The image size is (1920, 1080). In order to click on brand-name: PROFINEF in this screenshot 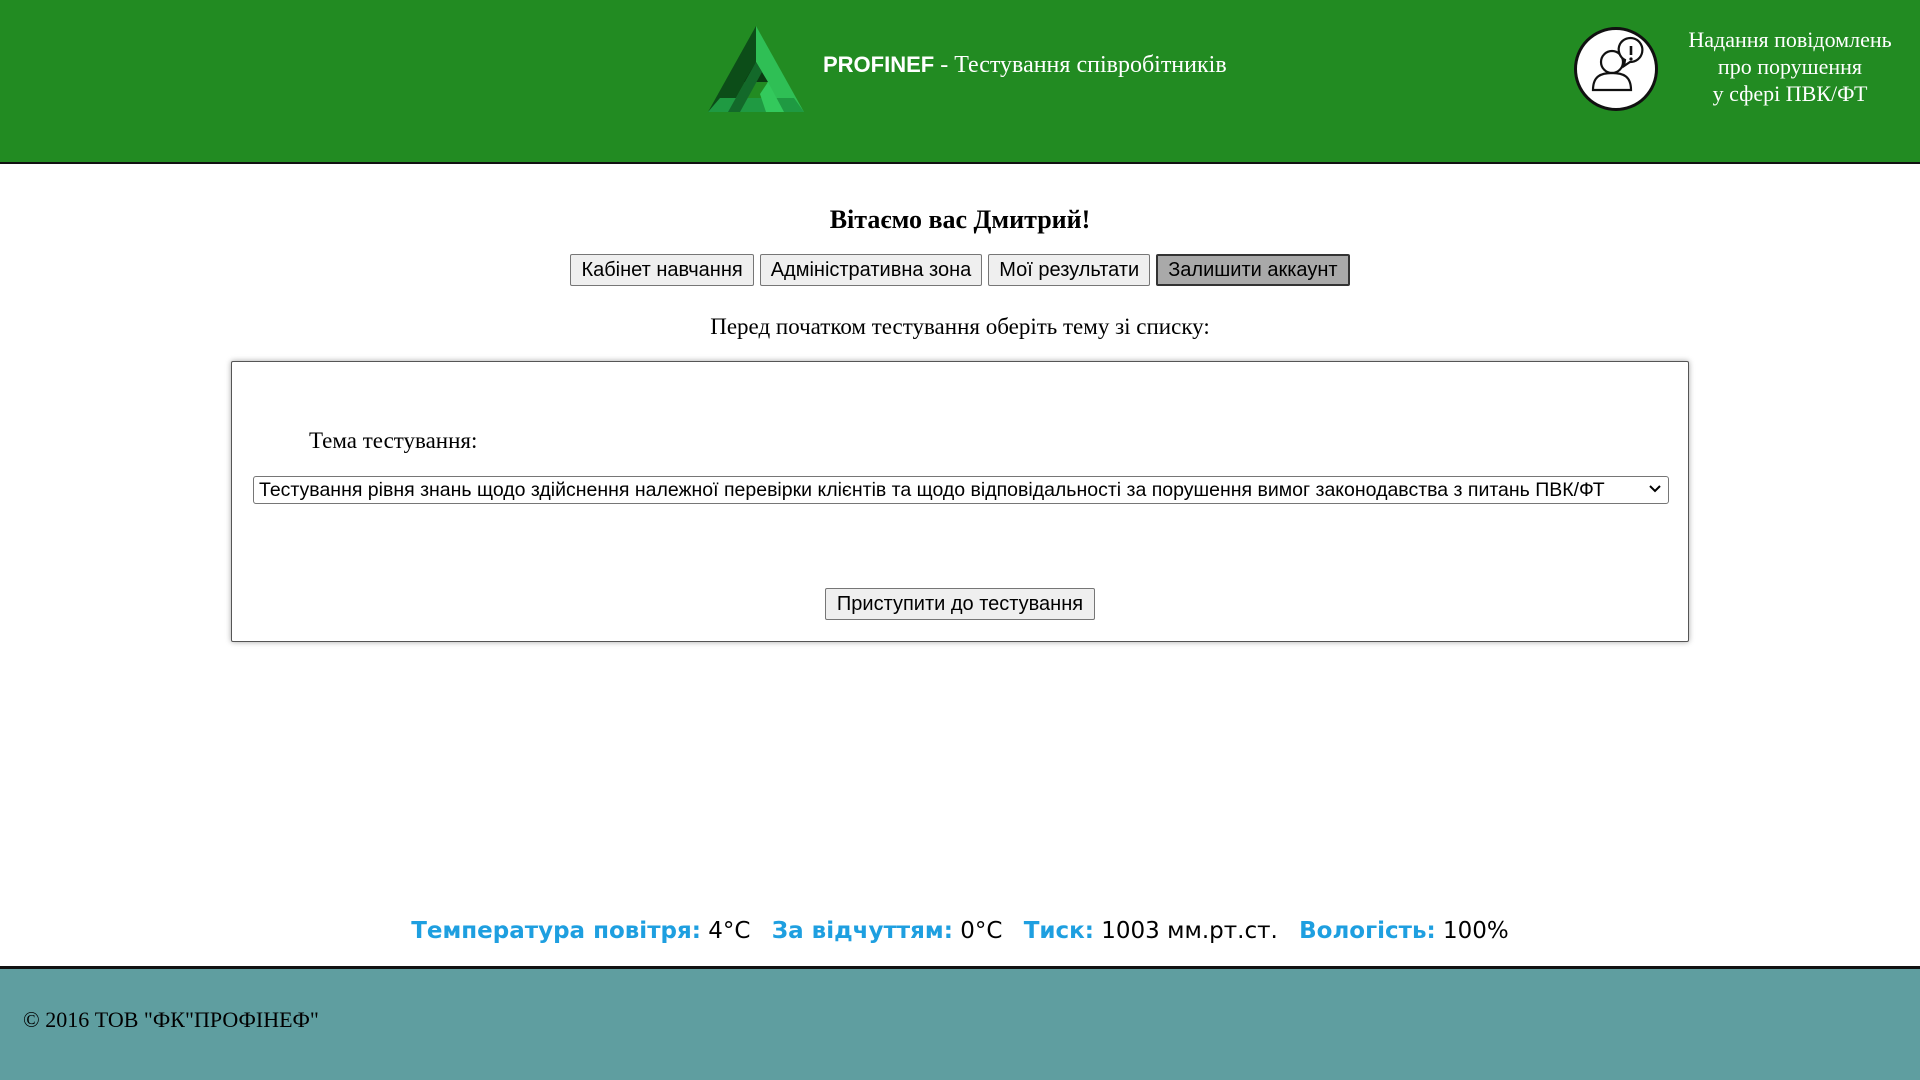, I will do `click(879, 64)`.